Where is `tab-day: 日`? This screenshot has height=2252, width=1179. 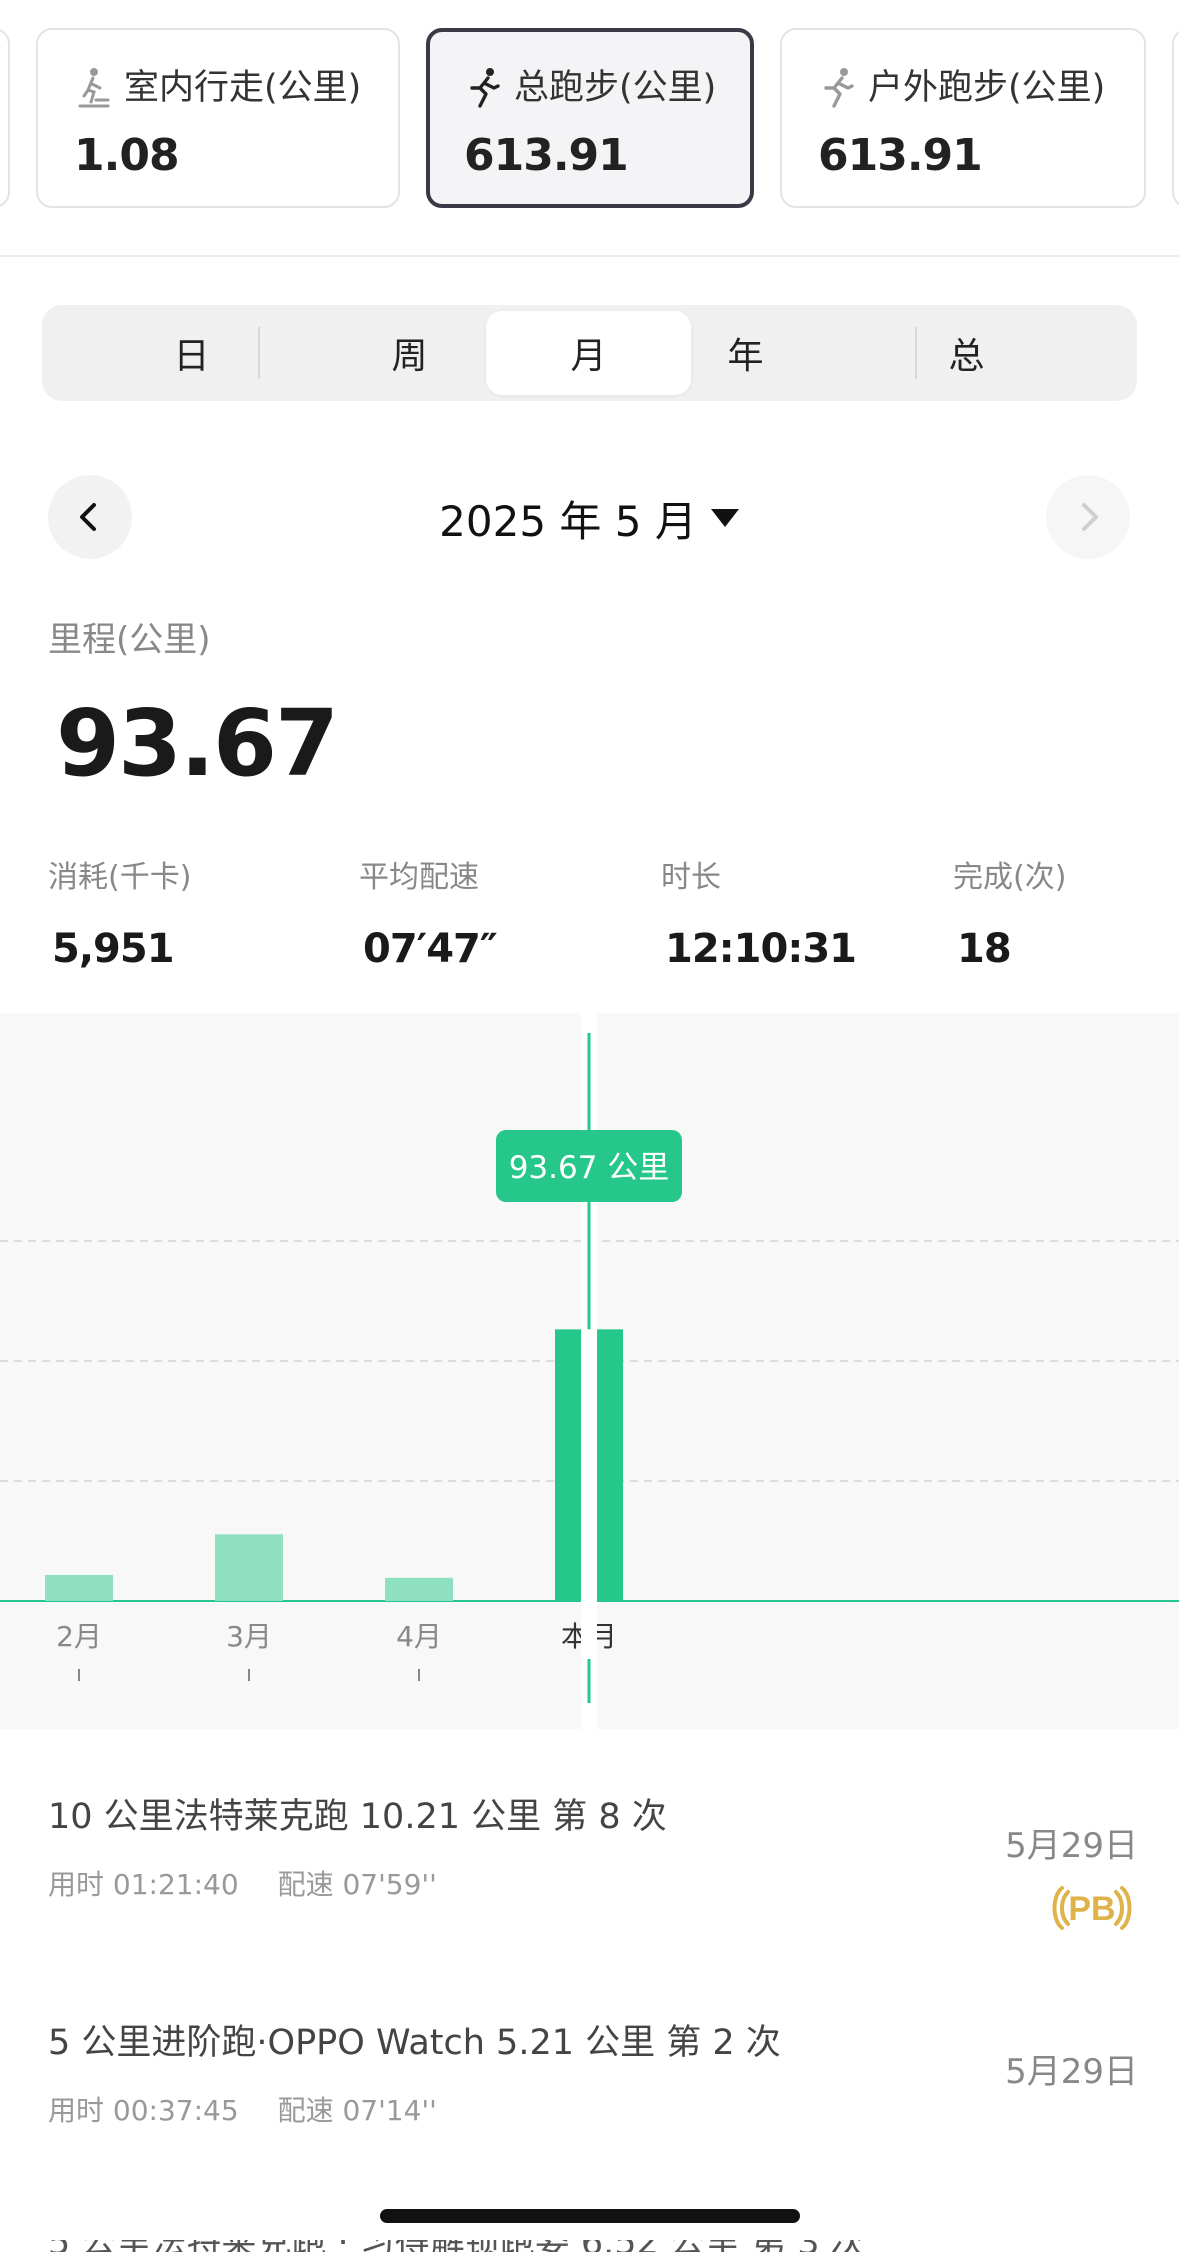
tab-day: 日 is located at coordinates (191, 353).